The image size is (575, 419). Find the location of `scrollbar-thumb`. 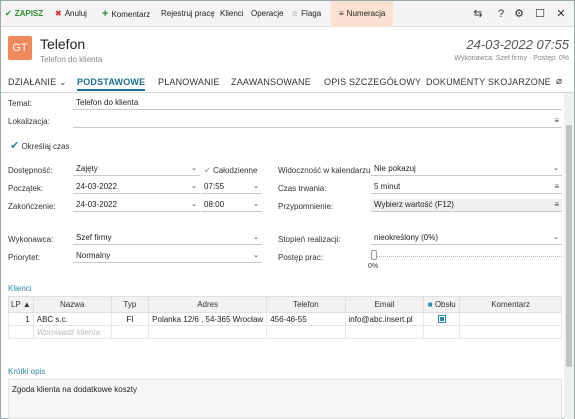

scrollbar-thumb is located at coordinates (569, 246).